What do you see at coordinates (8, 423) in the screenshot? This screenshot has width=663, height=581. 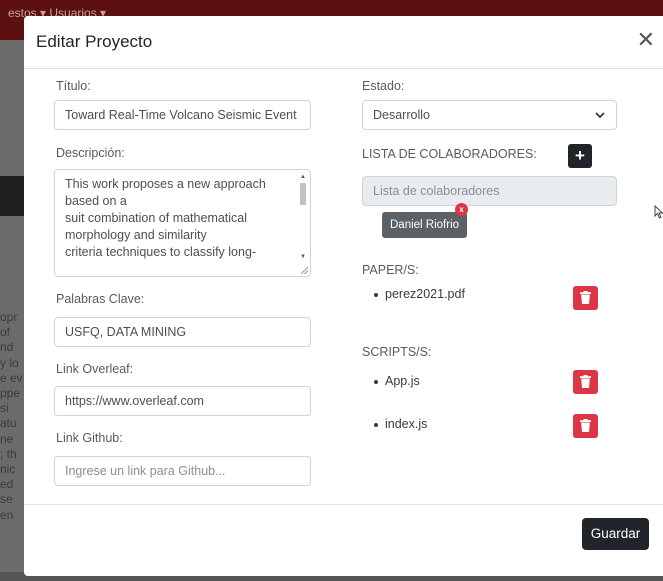 I see `background-line: atu` at bounding box center [8, 423].